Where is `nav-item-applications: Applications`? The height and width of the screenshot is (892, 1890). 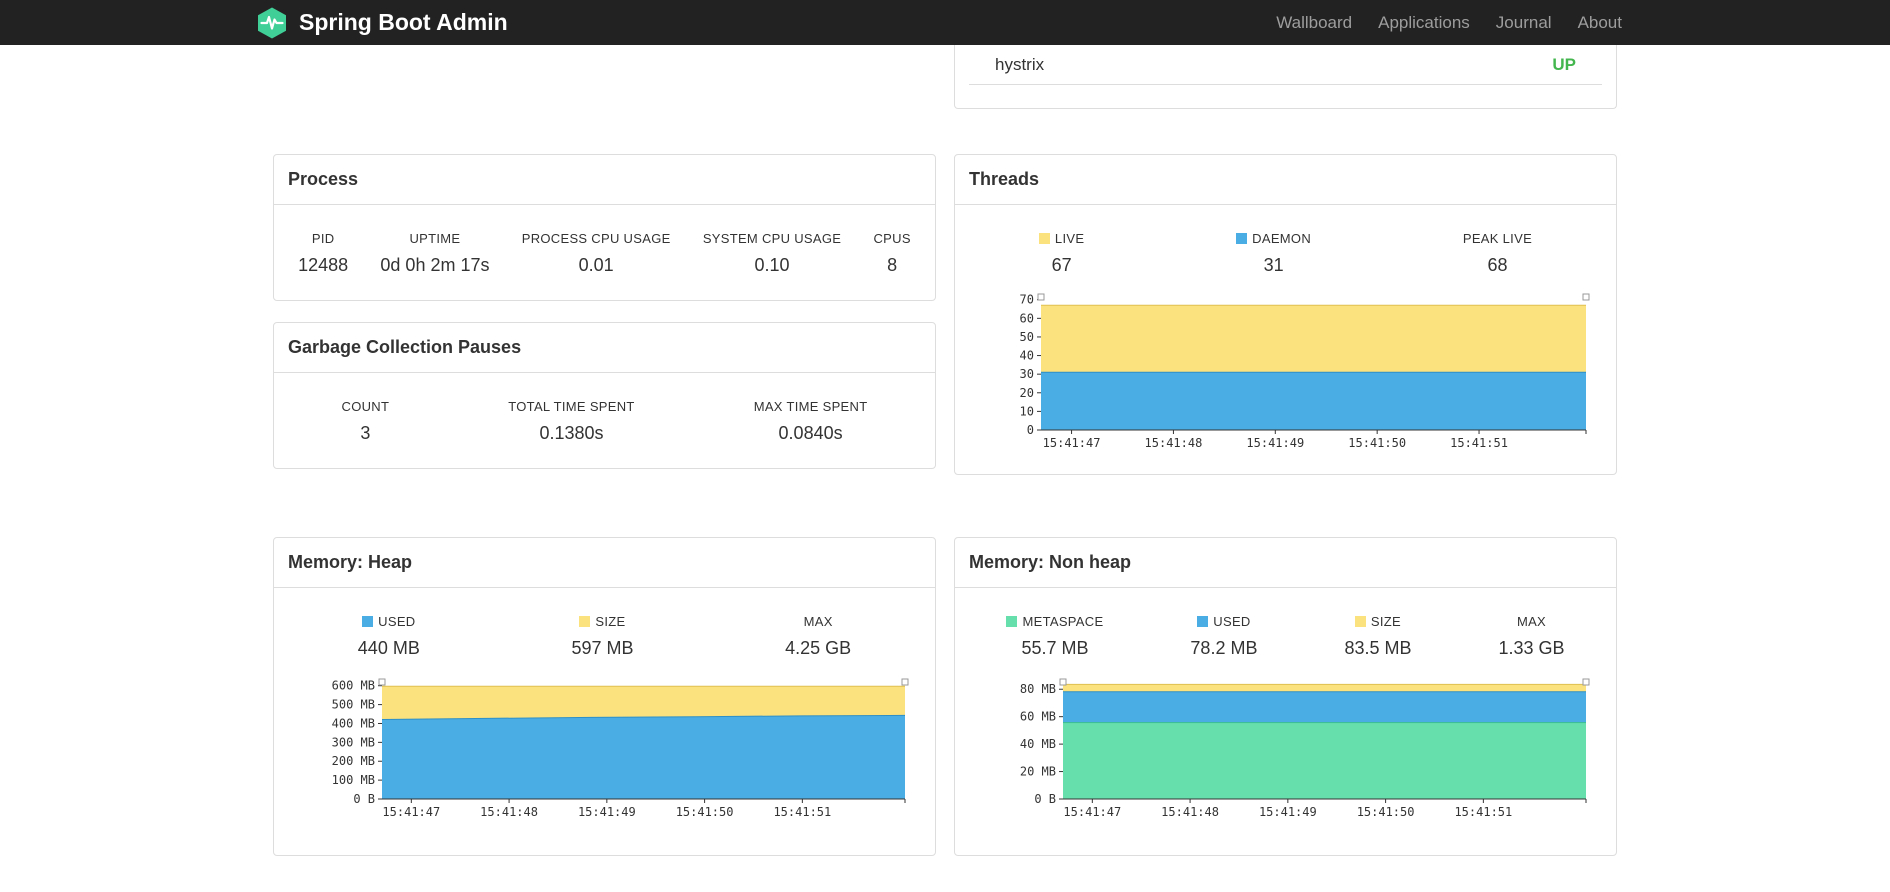
nav-item-applications: Applications is located at coordinates (1424, 23).